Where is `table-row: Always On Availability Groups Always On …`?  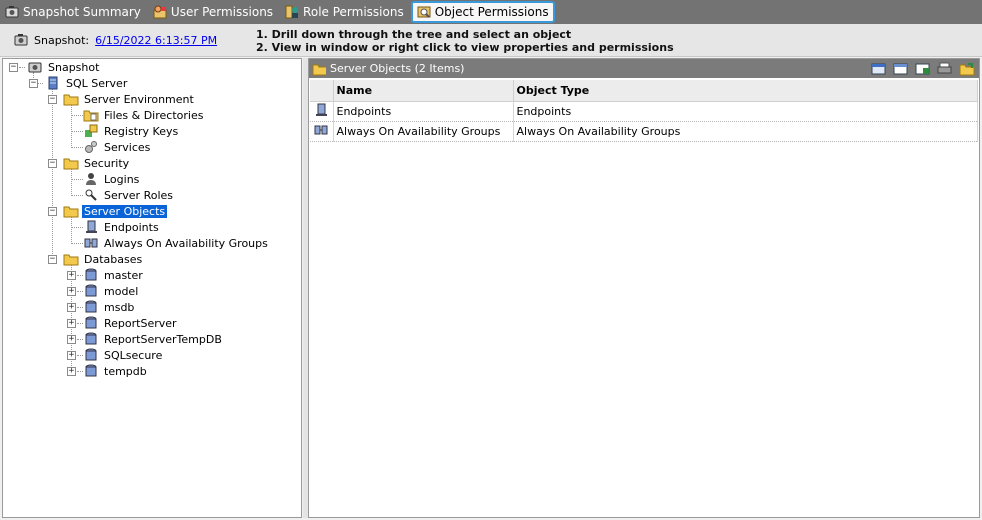
table-row: Always On Availability Groups Always On … is located at coordinates (644, 131).